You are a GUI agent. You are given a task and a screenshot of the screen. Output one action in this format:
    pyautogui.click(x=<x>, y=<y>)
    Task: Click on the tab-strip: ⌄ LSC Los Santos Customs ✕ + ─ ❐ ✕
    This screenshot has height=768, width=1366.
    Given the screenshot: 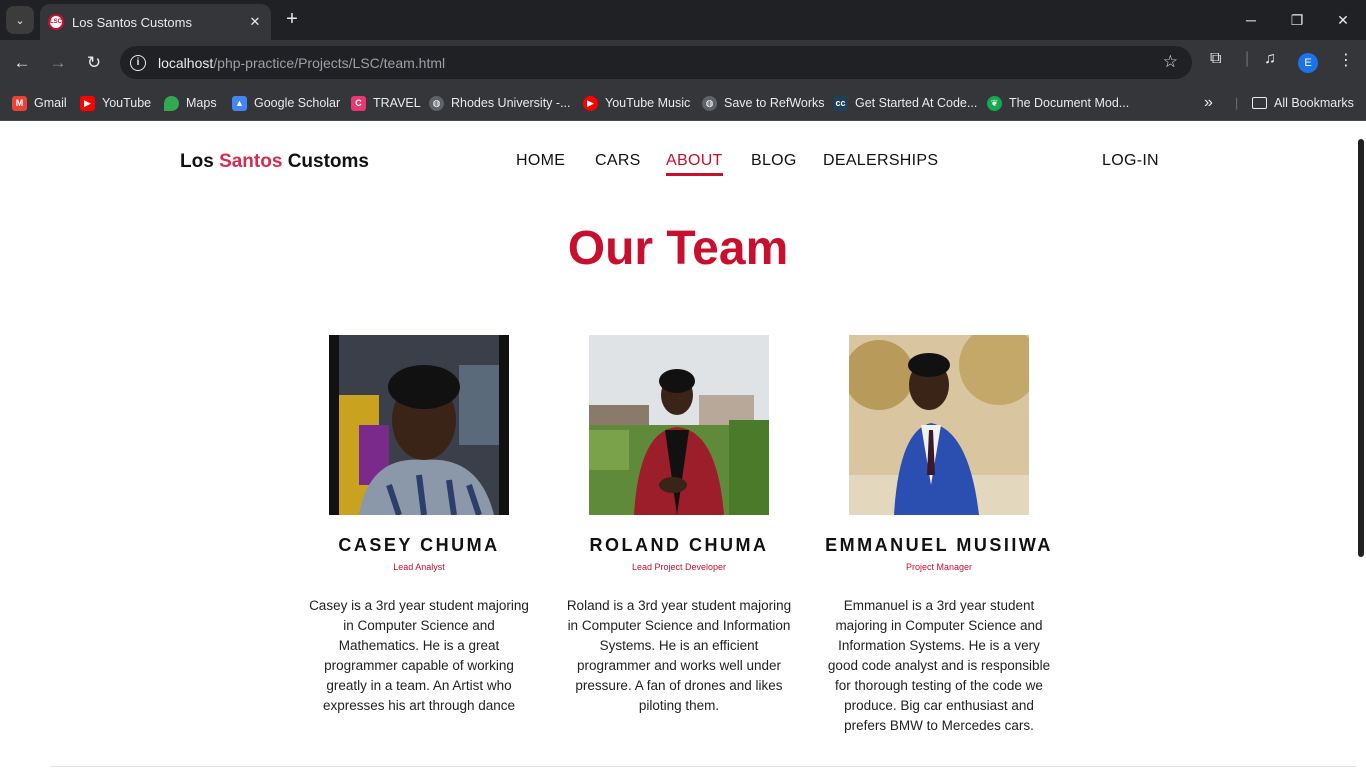 What is the action you would take?
    pyautogui.click(x=683, y=20)
    